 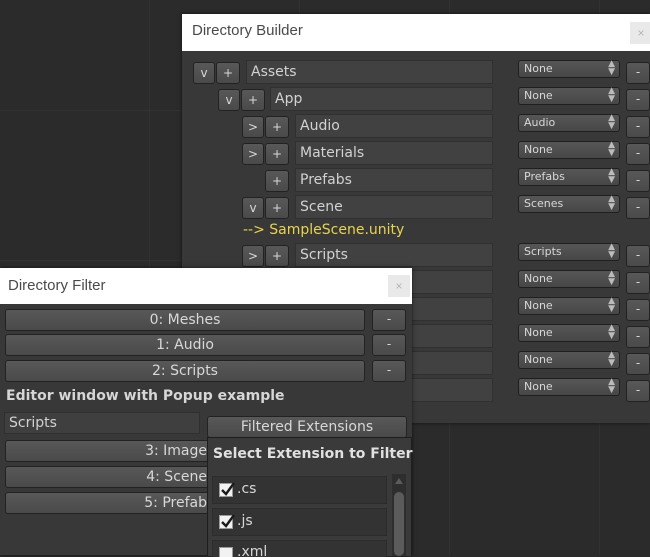 What do you see at coordinates (394, 153) in the screenshot?
I see `folder-name-field-materials: Materials` at bounding box center [394, 153].